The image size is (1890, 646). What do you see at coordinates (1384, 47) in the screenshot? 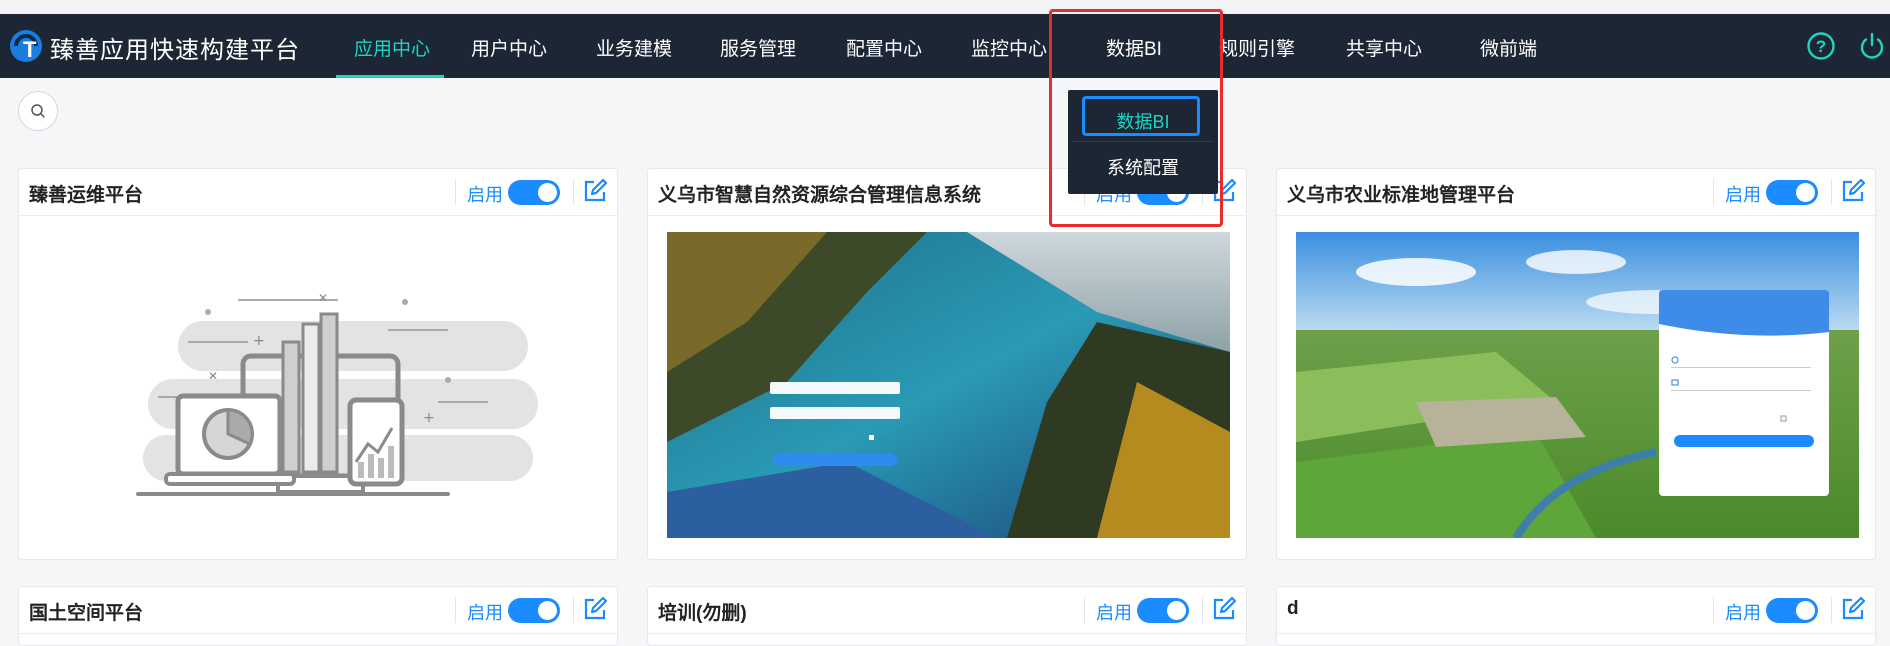
I see `nav-share-center: 共享中心` at bounding box center [1384, 47].